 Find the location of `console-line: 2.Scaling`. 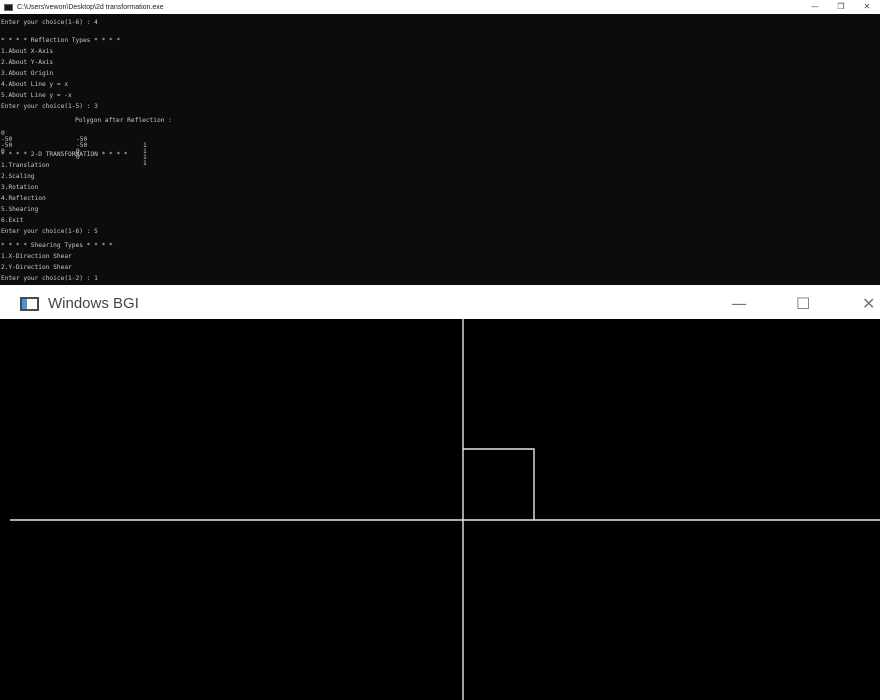

console-line: 2.Scaling is located at coordinates (18, 176).